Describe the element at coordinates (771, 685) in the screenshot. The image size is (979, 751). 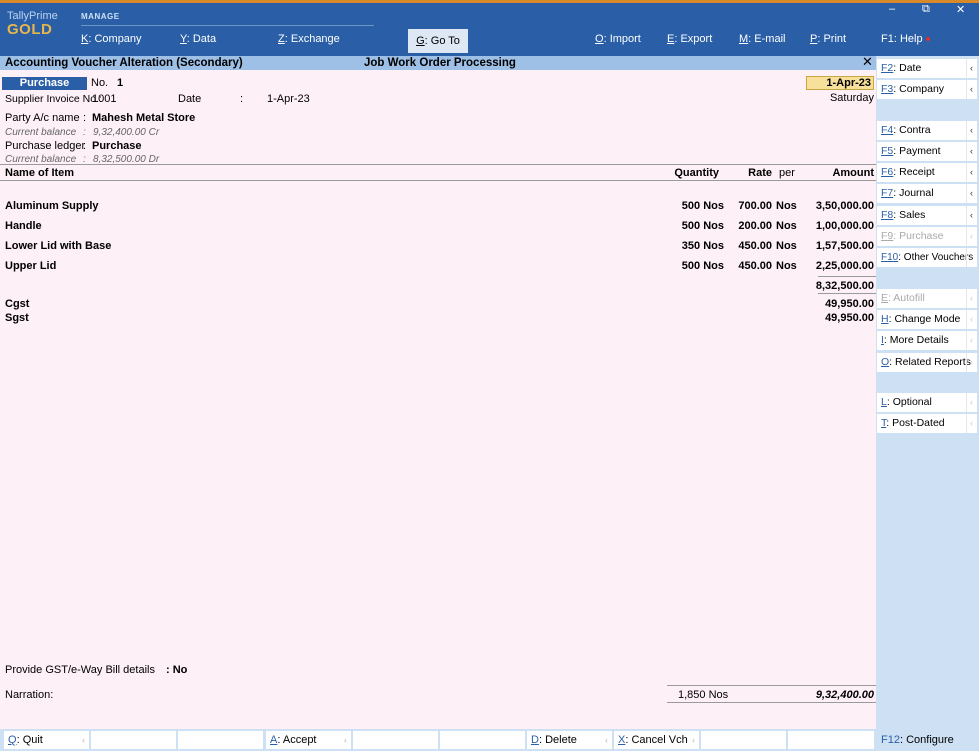
I see `total-divider-top` at that location.